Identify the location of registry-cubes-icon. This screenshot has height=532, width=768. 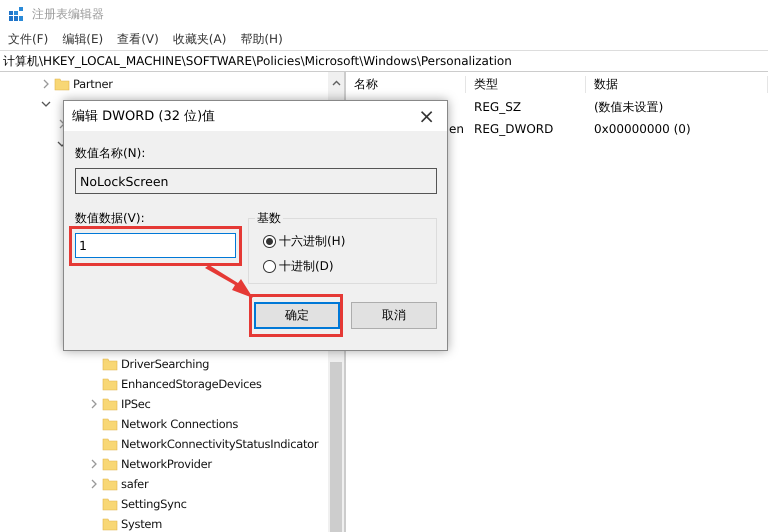
(16, 14).